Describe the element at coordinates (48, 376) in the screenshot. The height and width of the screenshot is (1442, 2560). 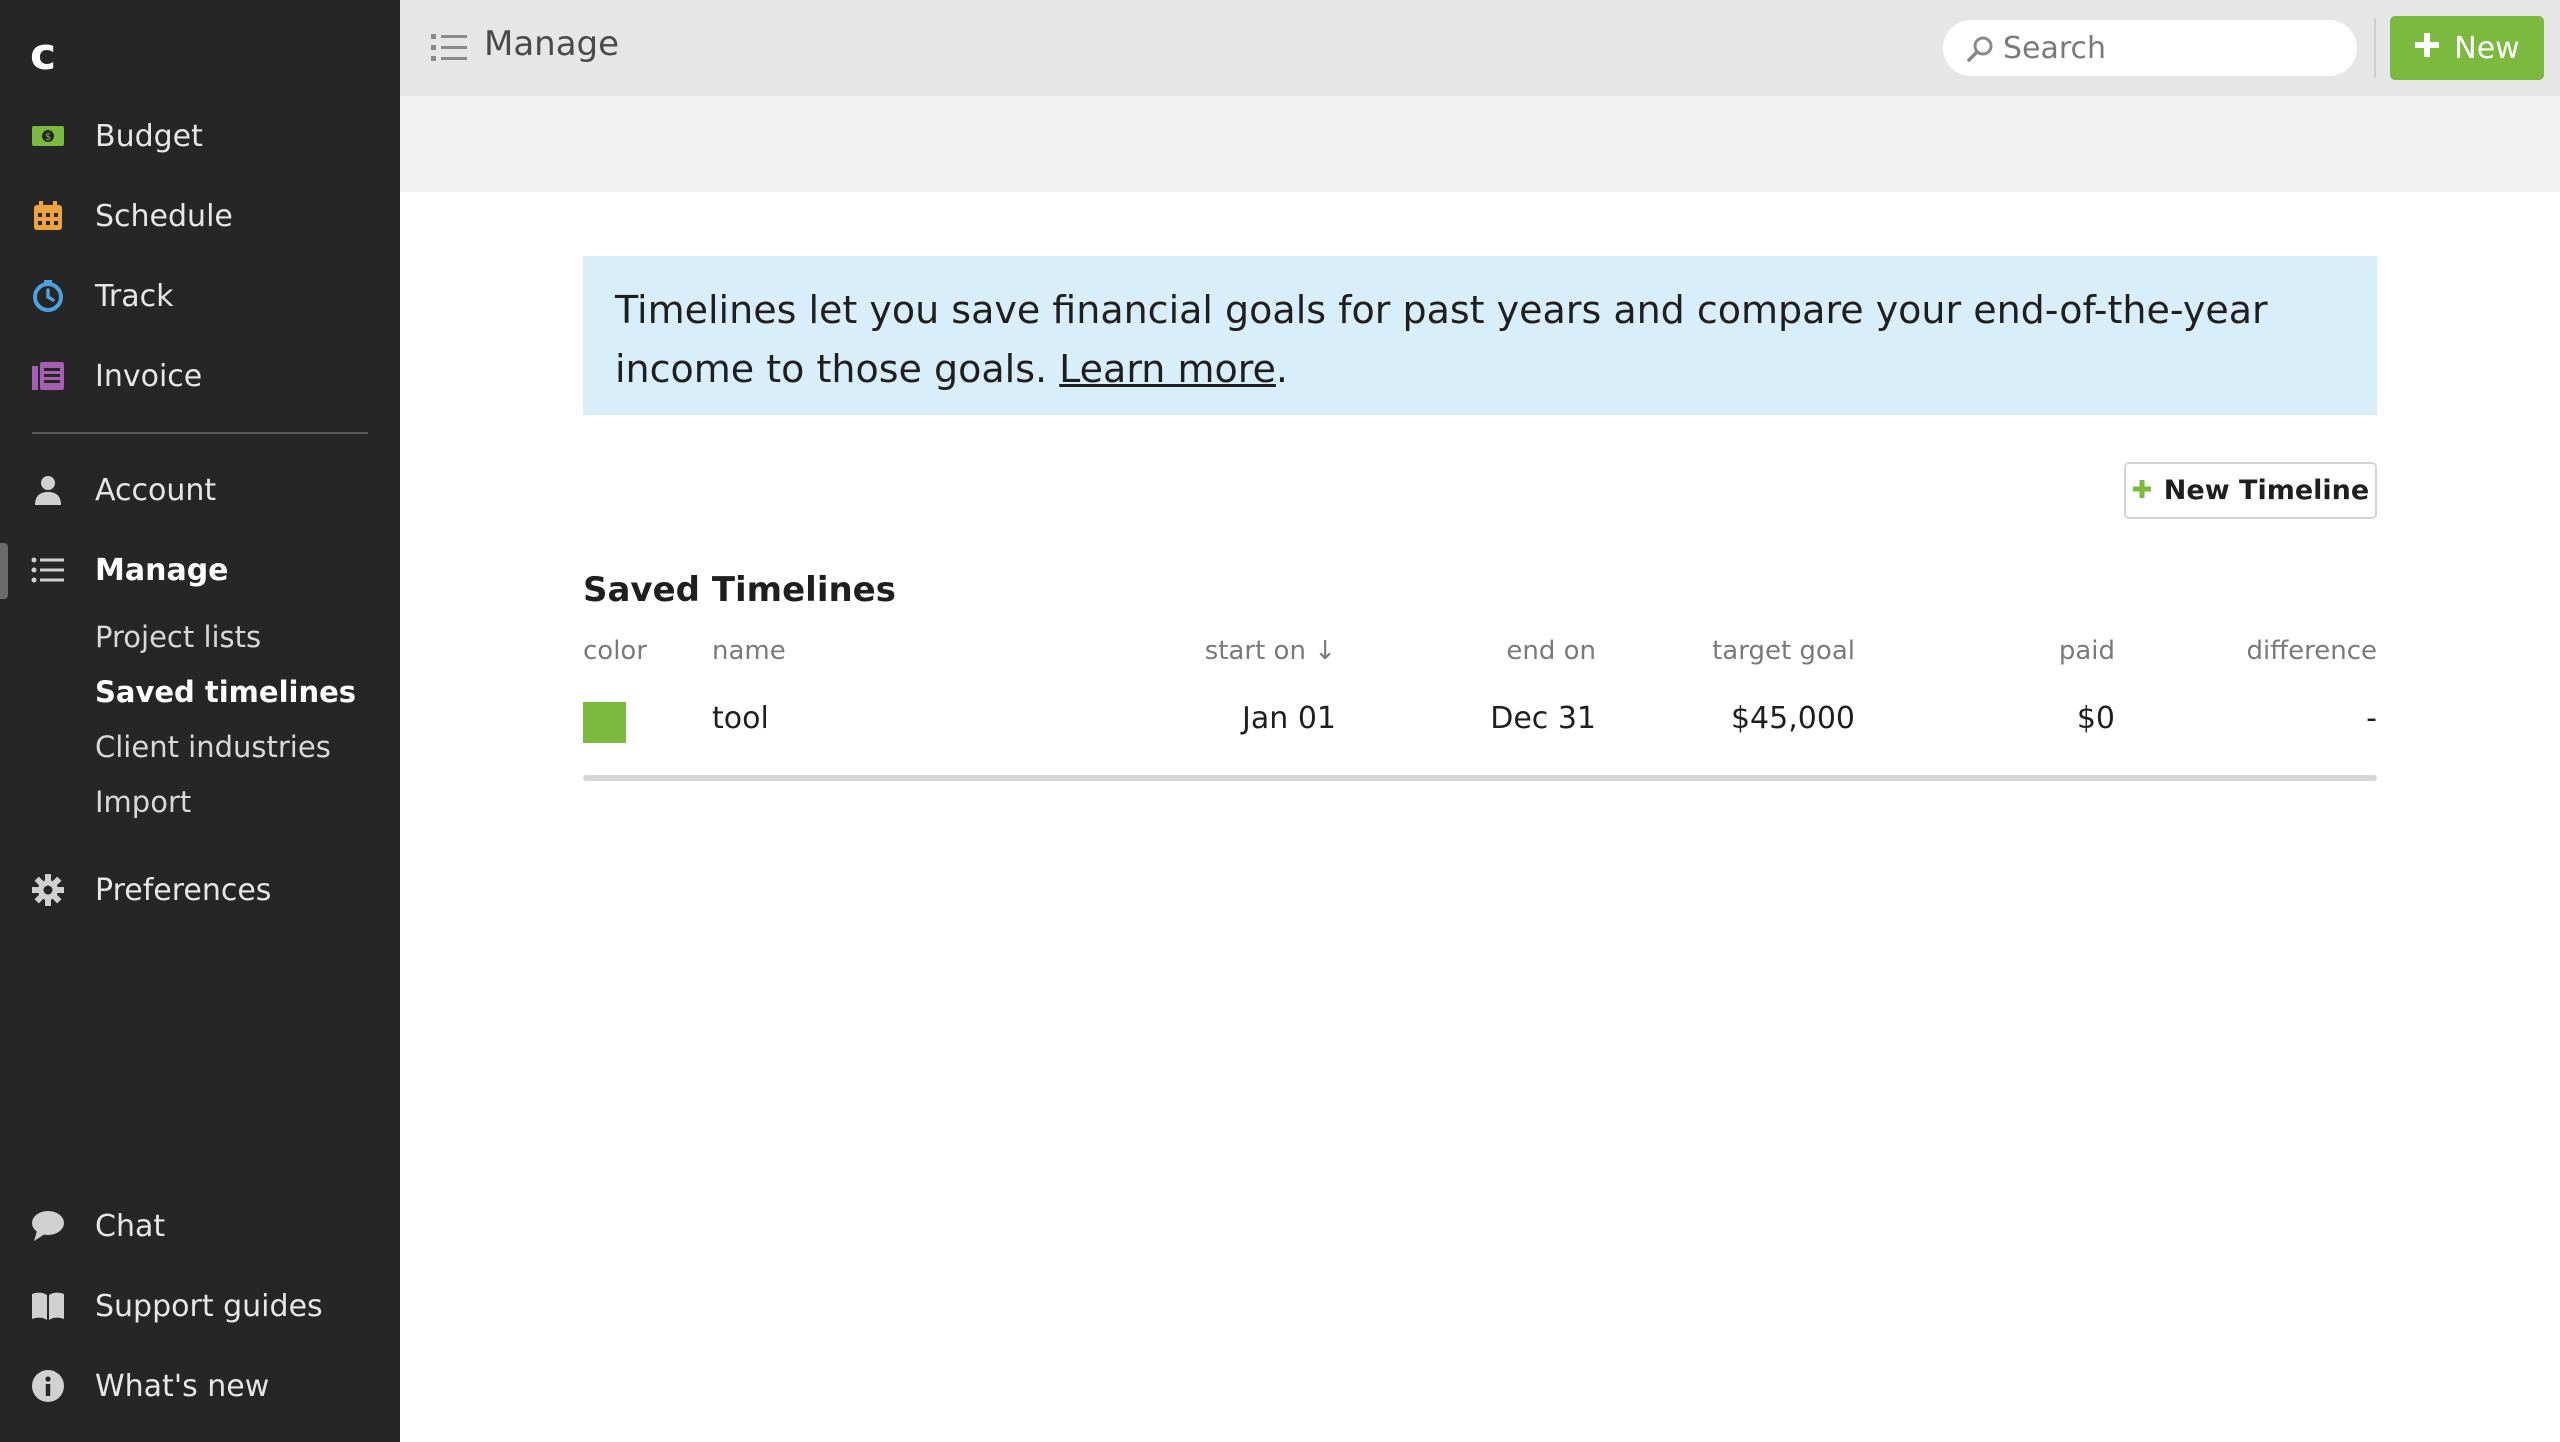
I see `invoice-icon` at that location.